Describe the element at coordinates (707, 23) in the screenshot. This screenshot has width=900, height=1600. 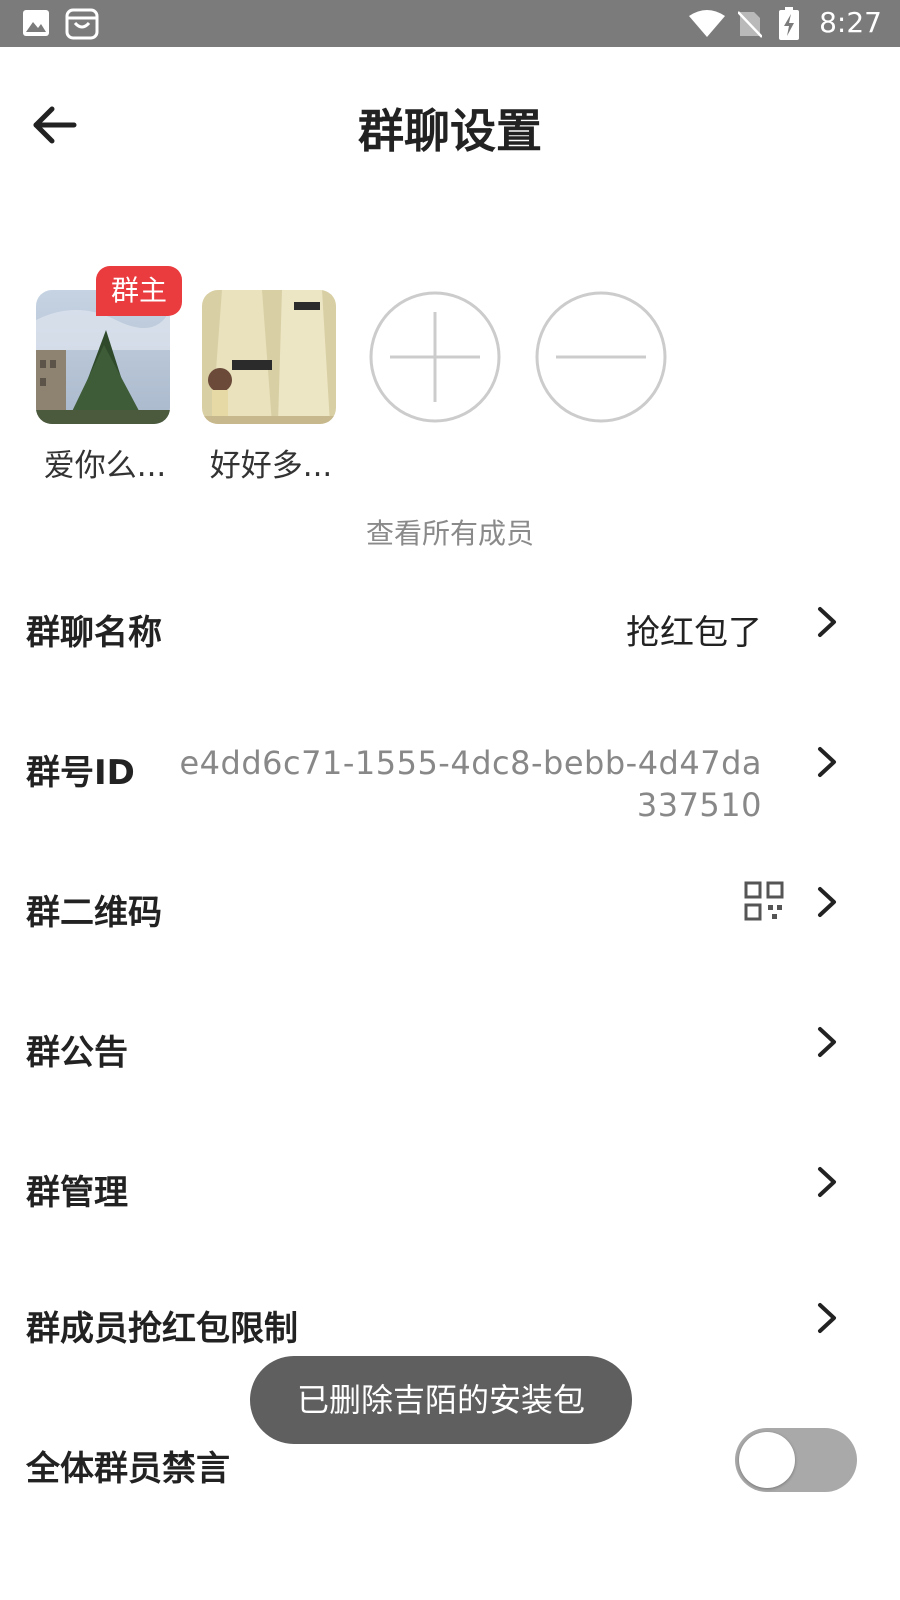
I see `wifi-icon` at that location.